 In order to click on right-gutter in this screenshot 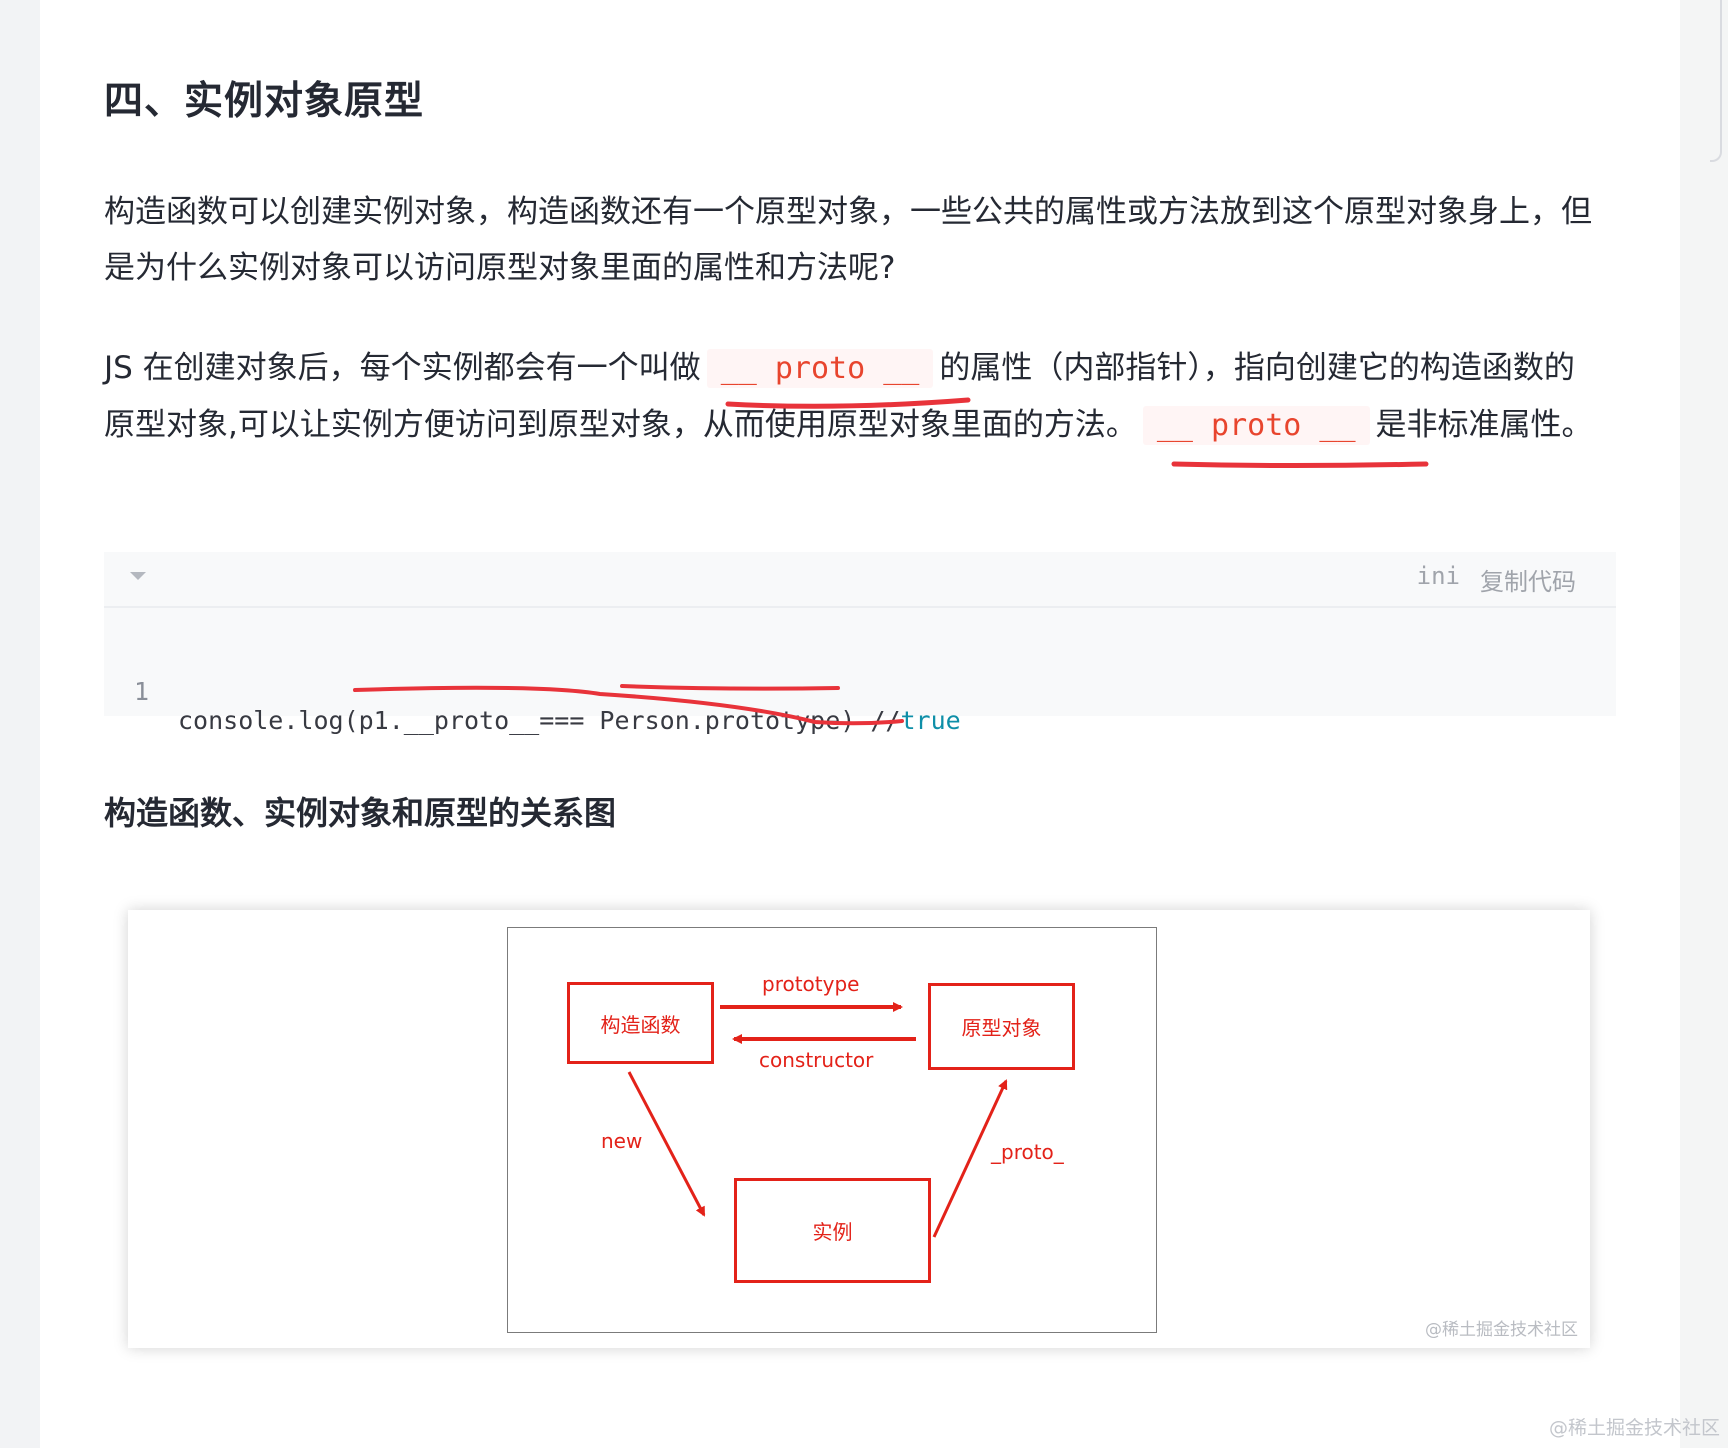, I will do `click(1704, 724)`.